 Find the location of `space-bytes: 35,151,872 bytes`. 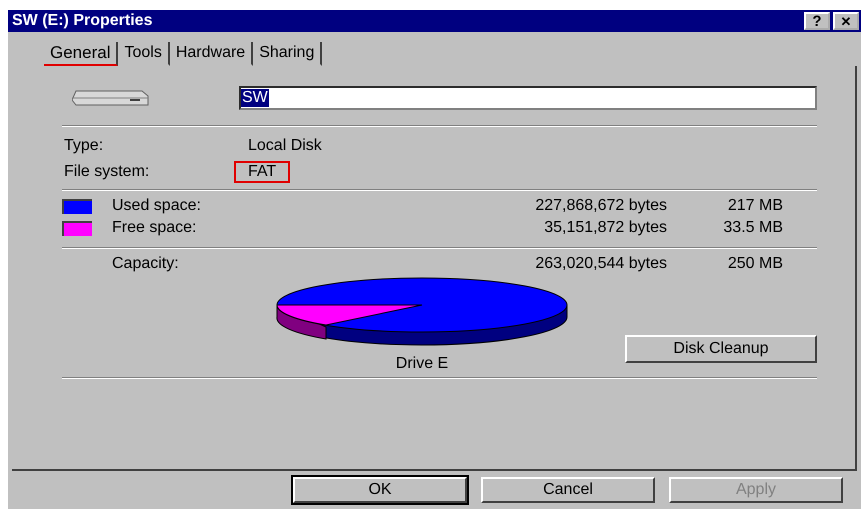

space-bytes: 35,151,872 bytes is located at coordinates (605, 228).